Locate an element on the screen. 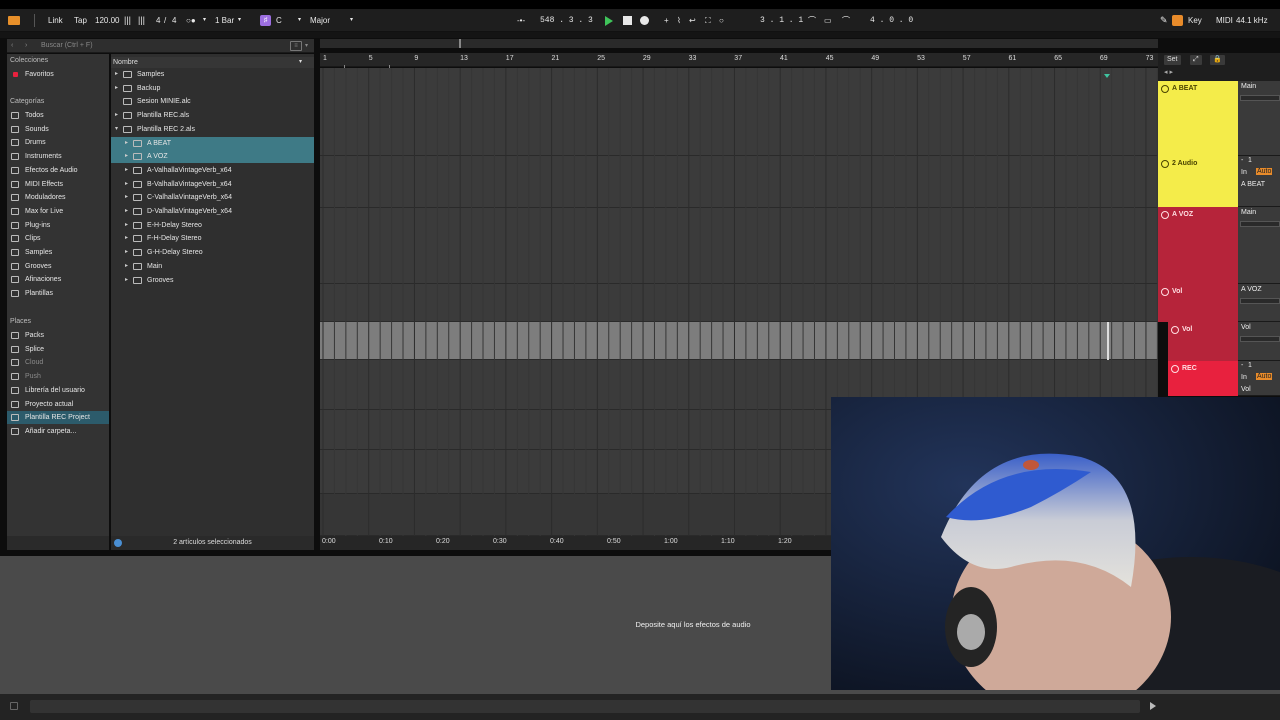 The width and height of the screenshot is (1280, 720). nav-arrows-icon: ◂ ▸ is located at coordinates (1168, 72).